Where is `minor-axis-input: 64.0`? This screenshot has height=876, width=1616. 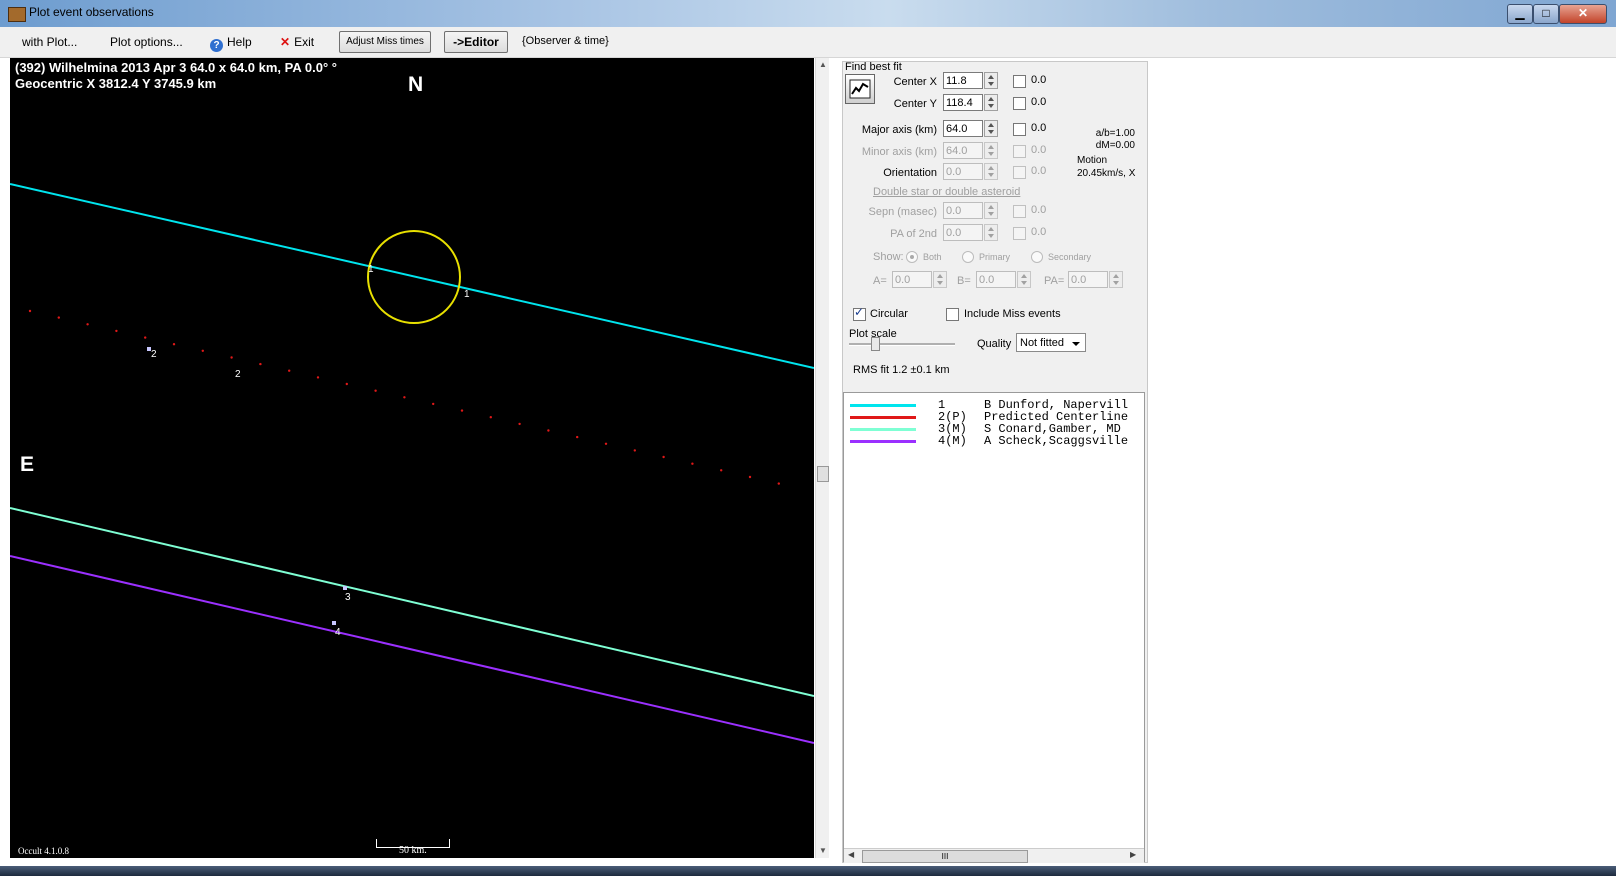
minor-axis-input: 64.0 is located at coordinates (963, 150).